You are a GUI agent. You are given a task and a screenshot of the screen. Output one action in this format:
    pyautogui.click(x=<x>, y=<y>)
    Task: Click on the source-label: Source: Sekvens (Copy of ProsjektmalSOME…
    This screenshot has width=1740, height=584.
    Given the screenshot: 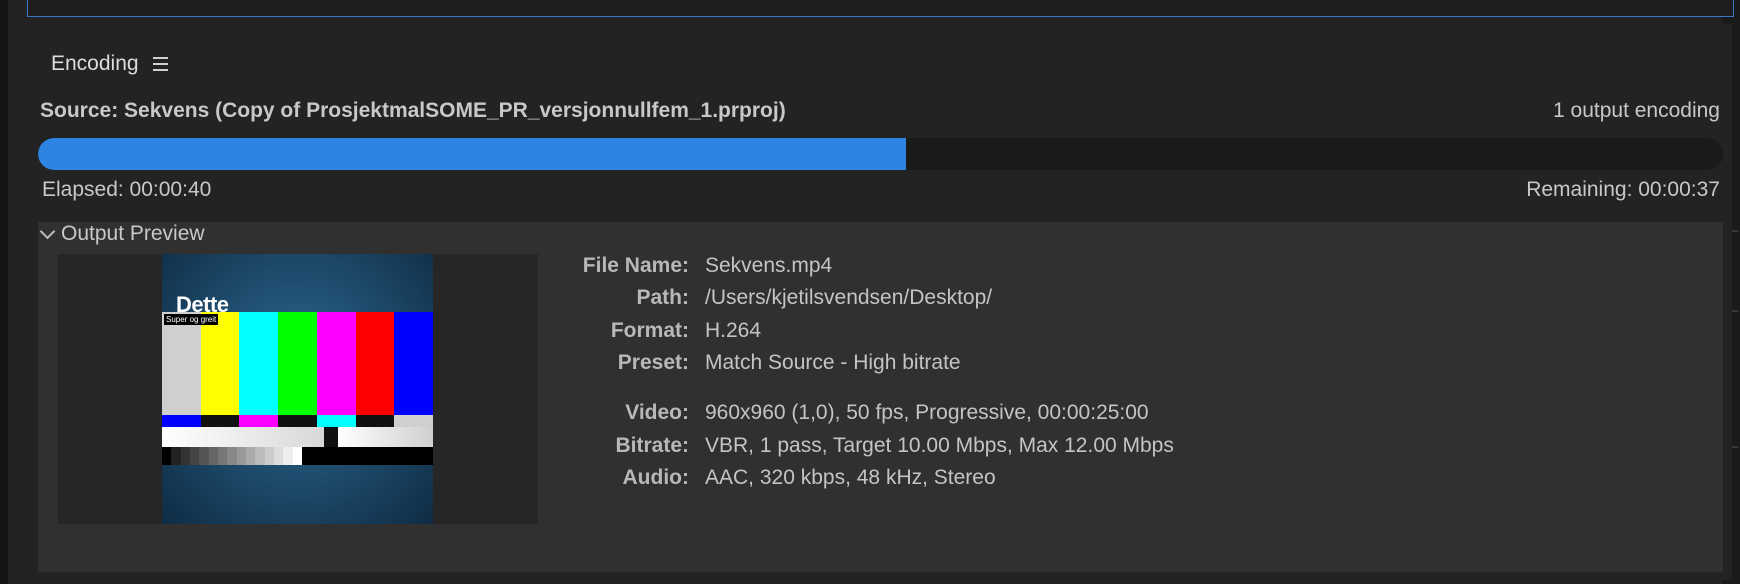 What is the action you would take?
    pyautogui.click(x=413, y=110)
    